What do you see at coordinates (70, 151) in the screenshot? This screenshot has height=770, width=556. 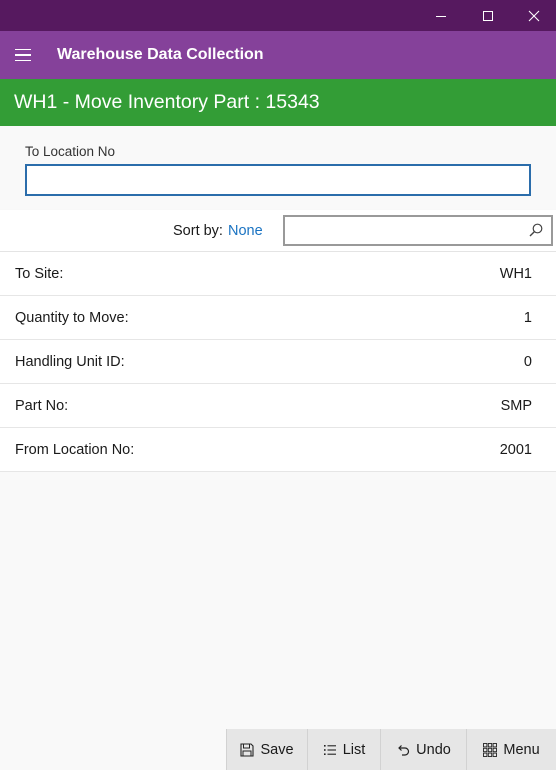 I see `to-location-label: To Location No` at bounding box center [70, 151].